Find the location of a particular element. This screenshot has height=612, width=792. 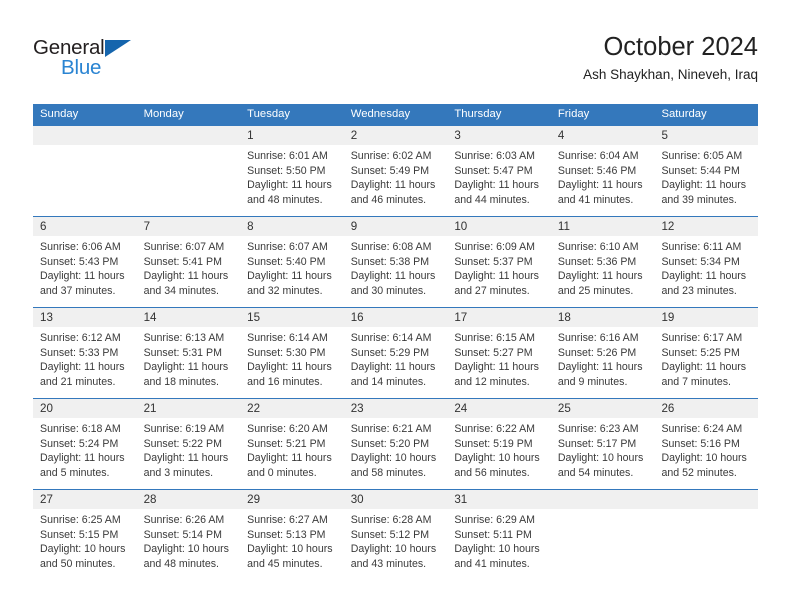

day-number: 26 is located at coordinates (668, 408).